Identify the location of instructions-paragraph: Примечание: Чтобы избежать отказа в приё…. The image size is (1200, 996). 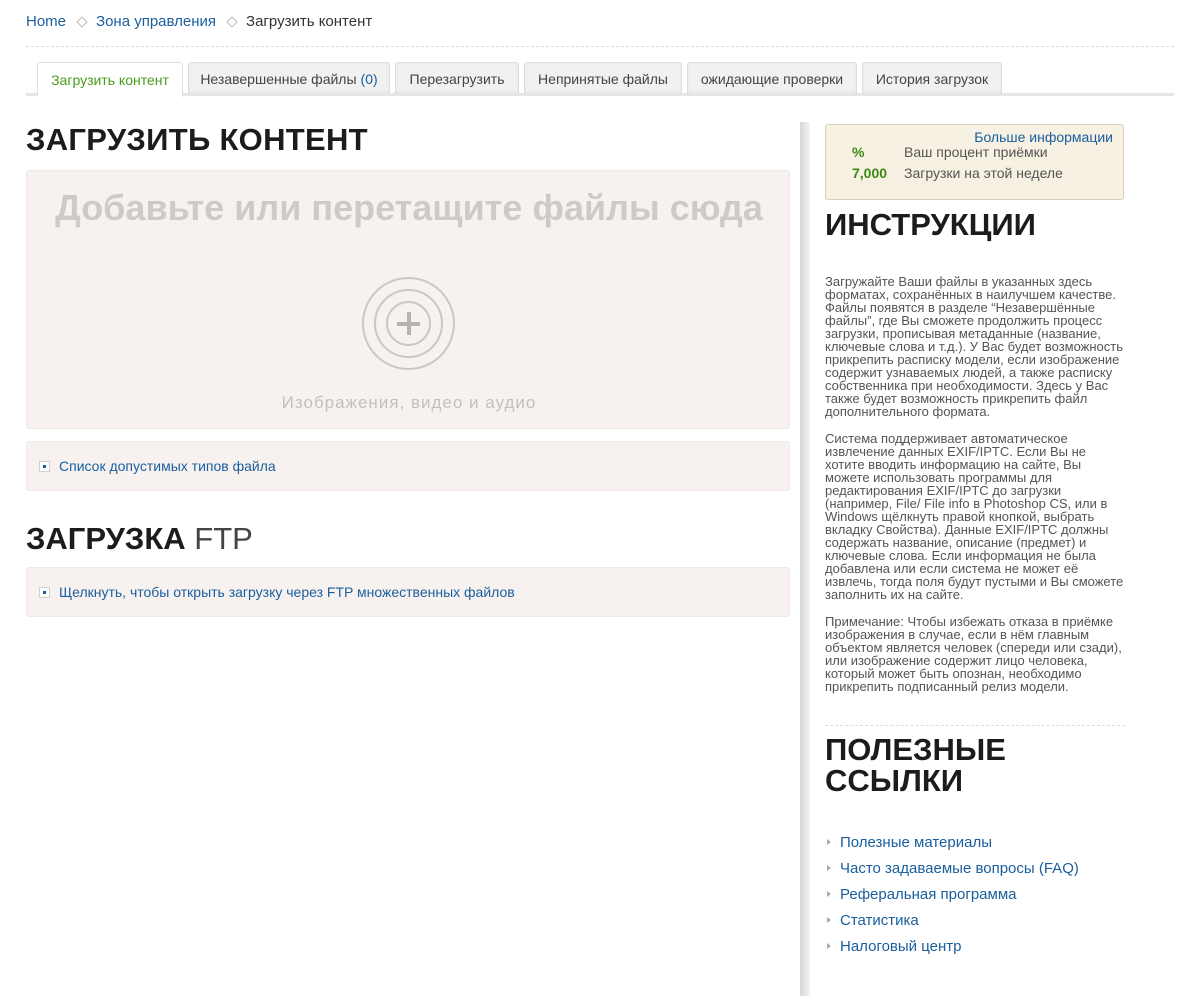
(973, 654).